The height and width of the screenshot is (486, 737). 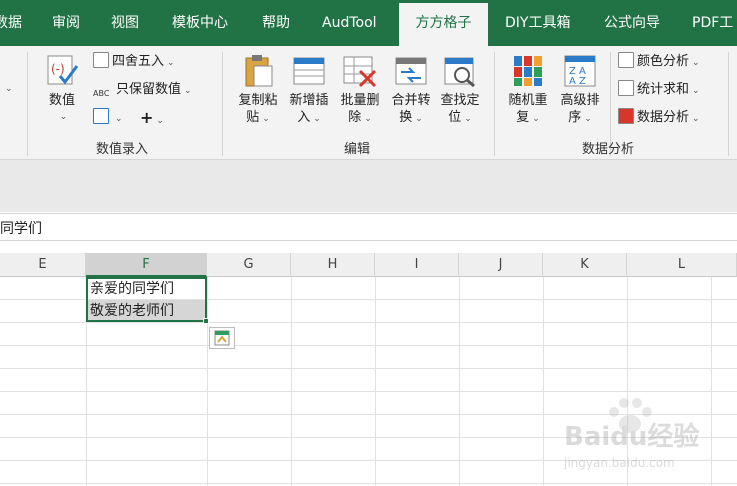 What do you see at coordinates (146, 265) in the screenshot?
I see `column-header-f: F` at bounding box center [146, 265].